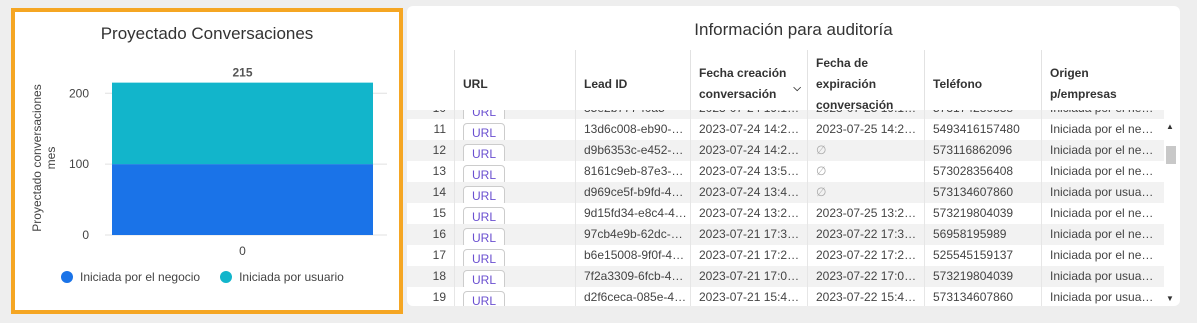 The image size is (1197, 323). Describe the element at coordinates (1171, 212) in the screenshot. I see `table-scrollbar: ▲ ▼` at that location.